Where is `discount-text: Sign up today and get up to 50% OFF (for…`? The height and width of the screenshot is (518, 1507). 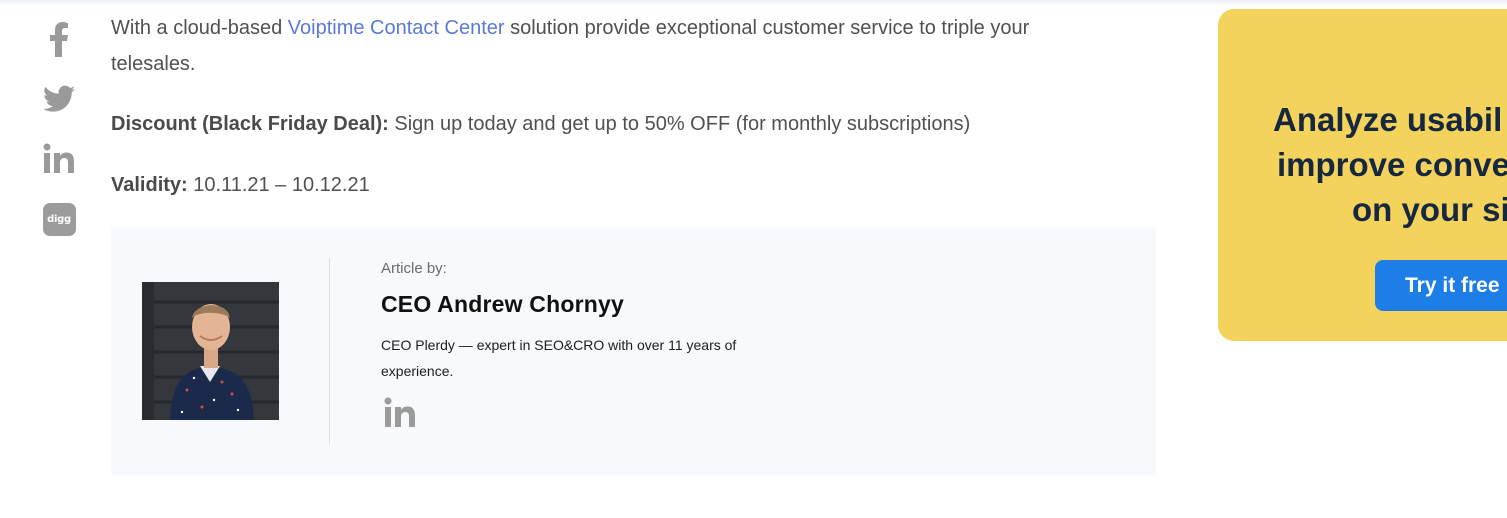
discount-text: Sign up today and get up to 50% OFF (for… is located at coordinates (679, 124).